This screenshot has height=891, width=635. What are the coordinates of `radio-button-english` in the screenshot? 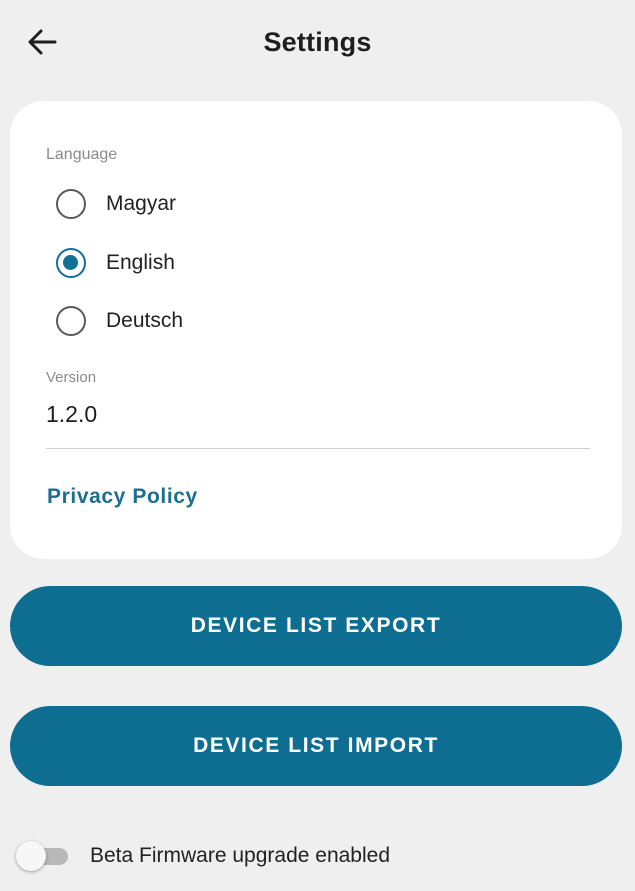 It's located at (71, 263).